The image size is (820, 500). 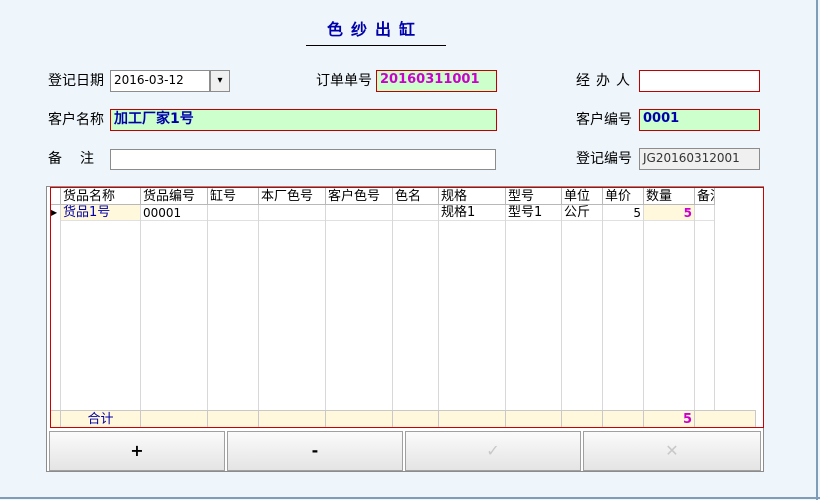 I want to click on total-label: 合计, so click(x=101, y=418).